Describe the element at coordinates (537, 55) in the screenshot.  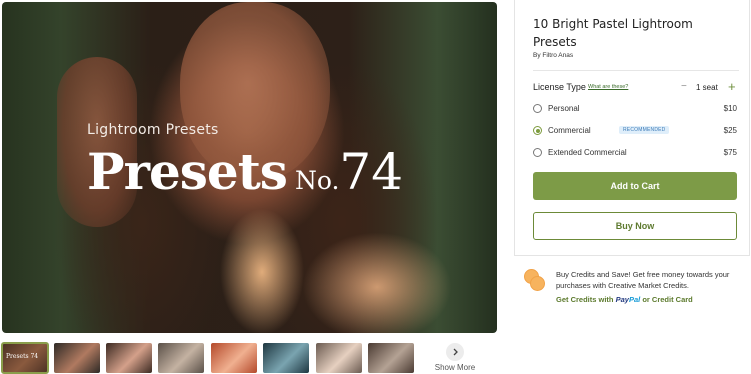
I see `byline-prefix: By` at that location.